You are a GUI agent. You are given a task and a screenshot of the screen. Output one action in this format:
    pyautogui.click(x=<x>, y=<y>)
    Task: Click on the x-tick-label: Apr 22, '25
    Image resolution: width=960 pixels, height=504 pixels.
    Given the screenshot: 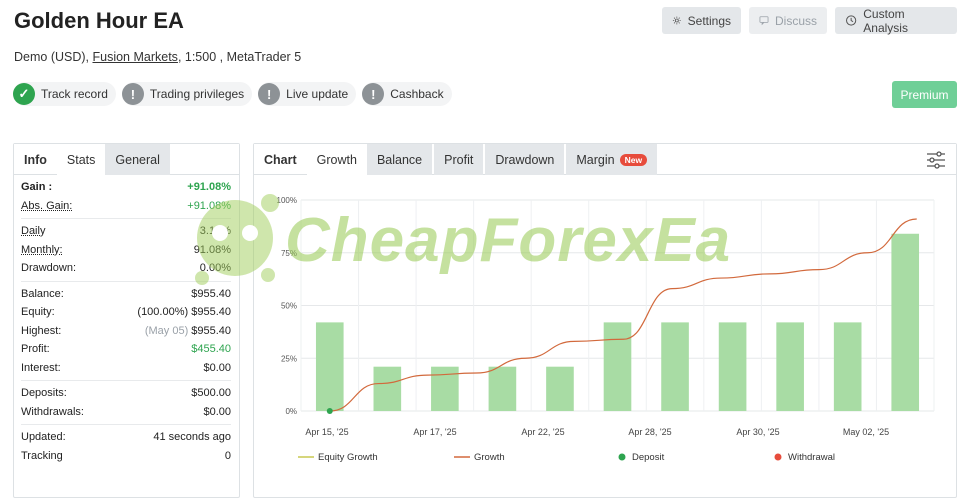 What is the action you would take?
    pyautogui.click(x=542, y=432)
    